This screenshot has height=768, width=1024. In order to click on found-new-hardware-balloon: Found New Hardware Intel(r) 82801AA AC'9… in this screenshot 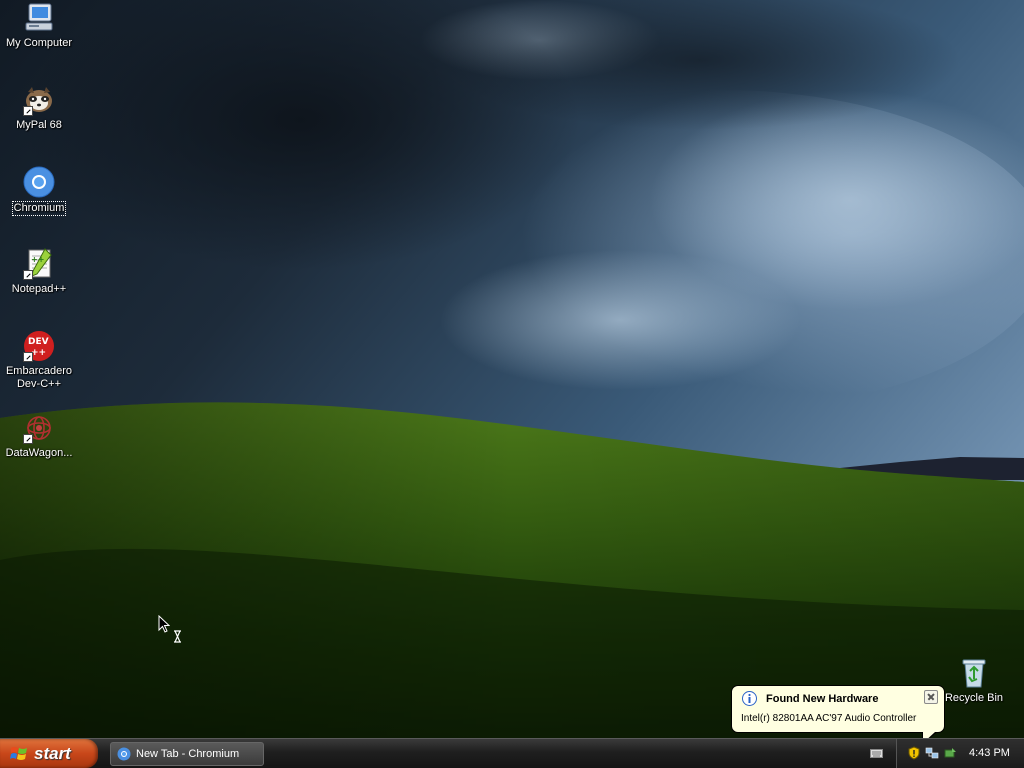, I will do `click(838, 715)`.